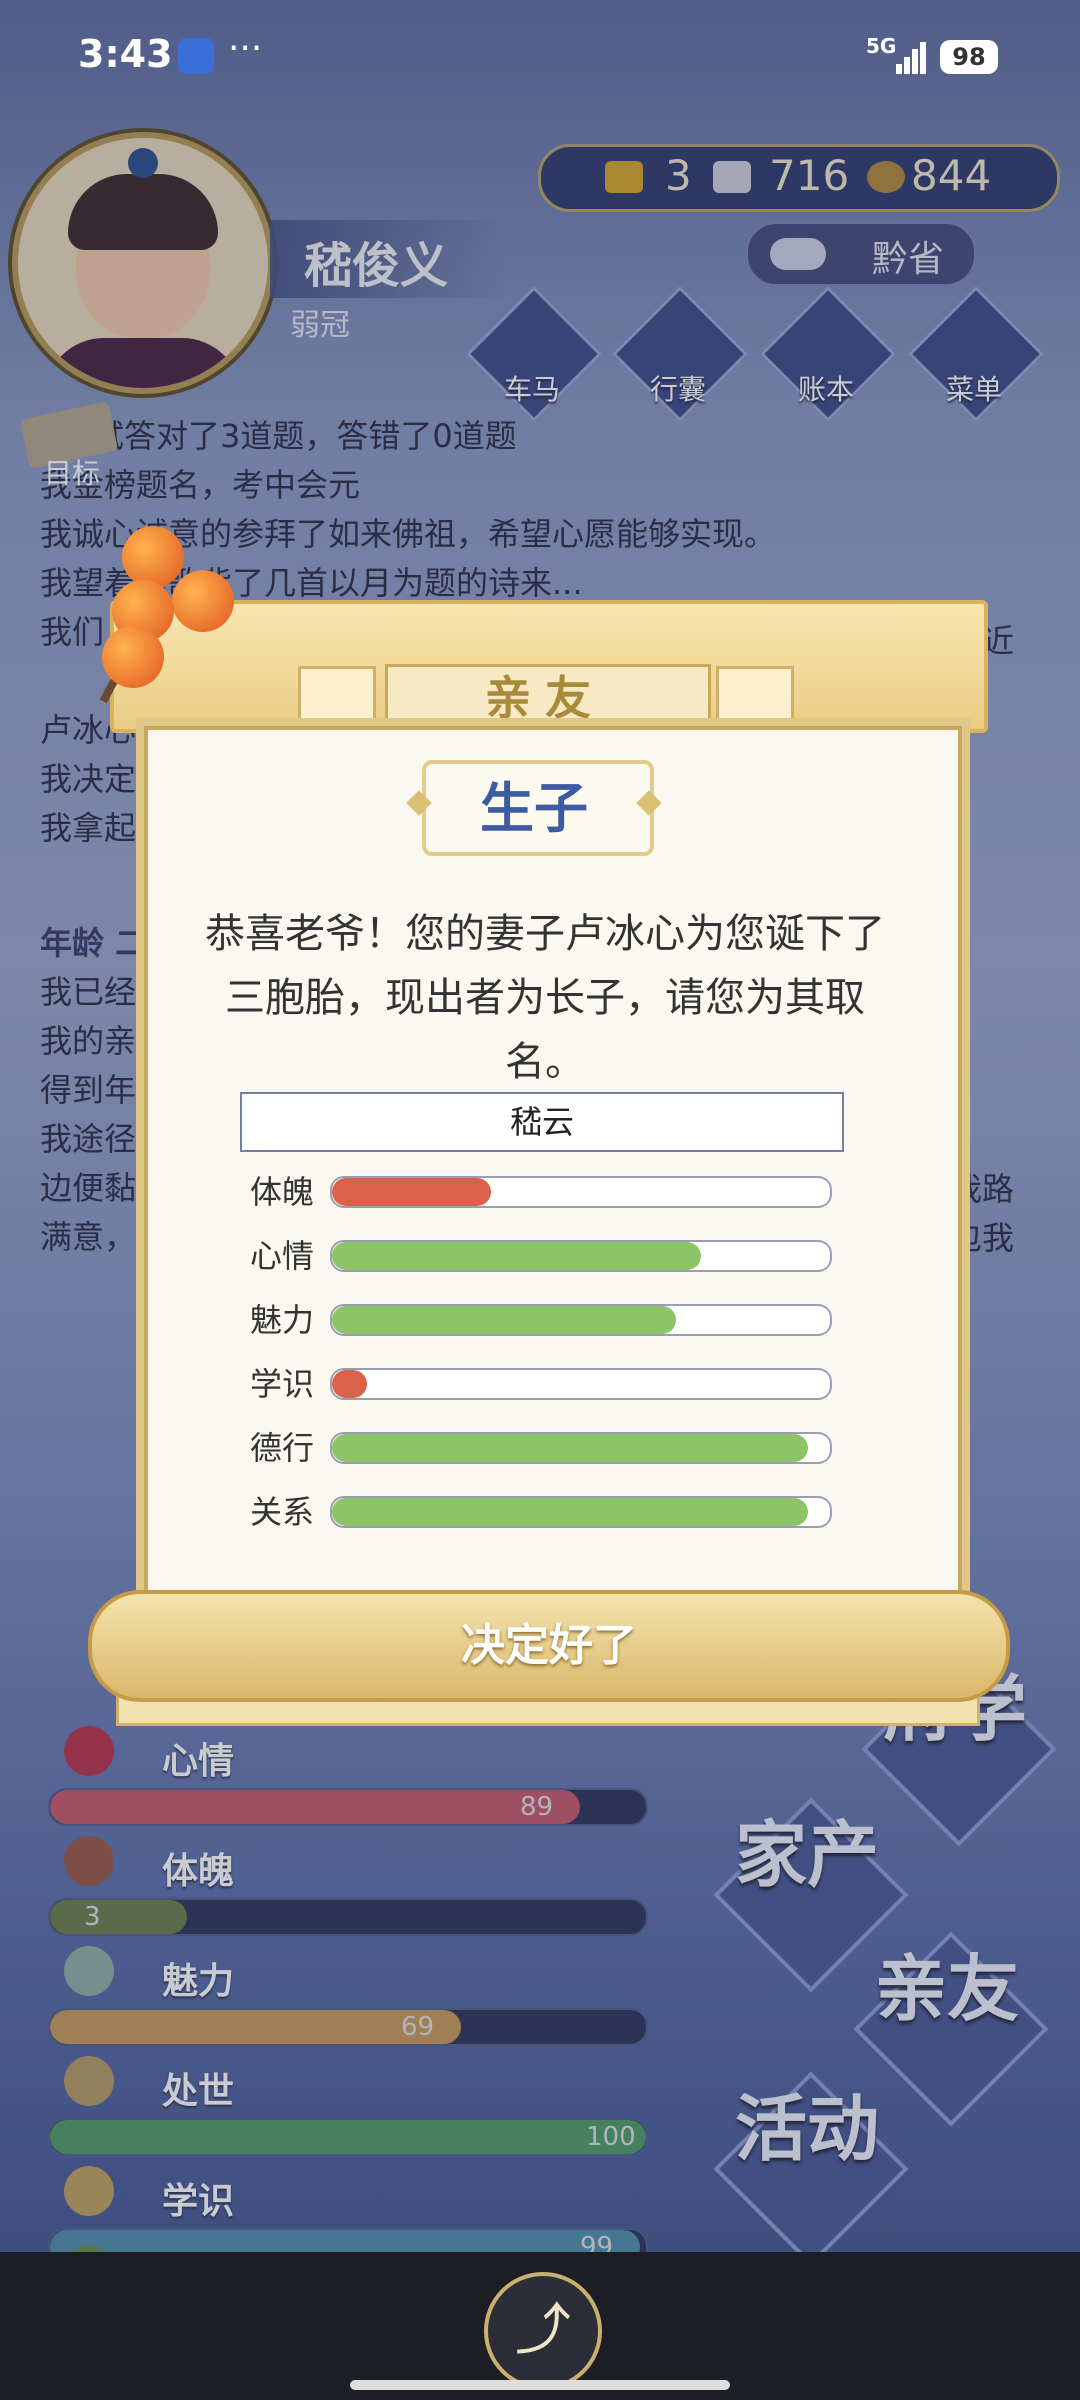  I want to click on candied-hawthorn-icon, so click(185, 615).